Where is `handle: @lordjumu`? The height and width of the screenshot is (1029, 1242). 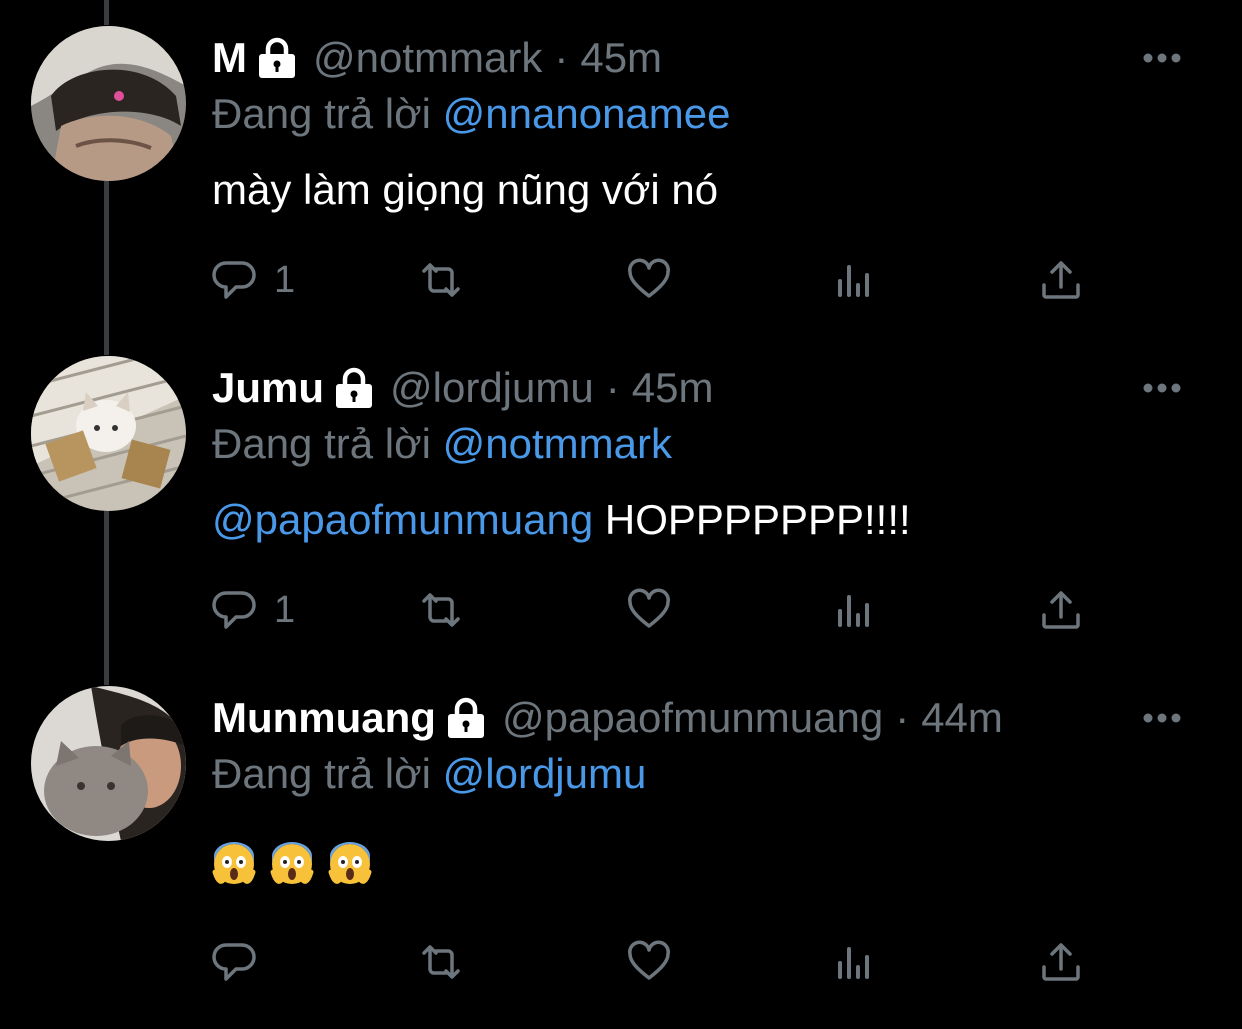 handle: @lordjumu is located at coordinates (492, 388).